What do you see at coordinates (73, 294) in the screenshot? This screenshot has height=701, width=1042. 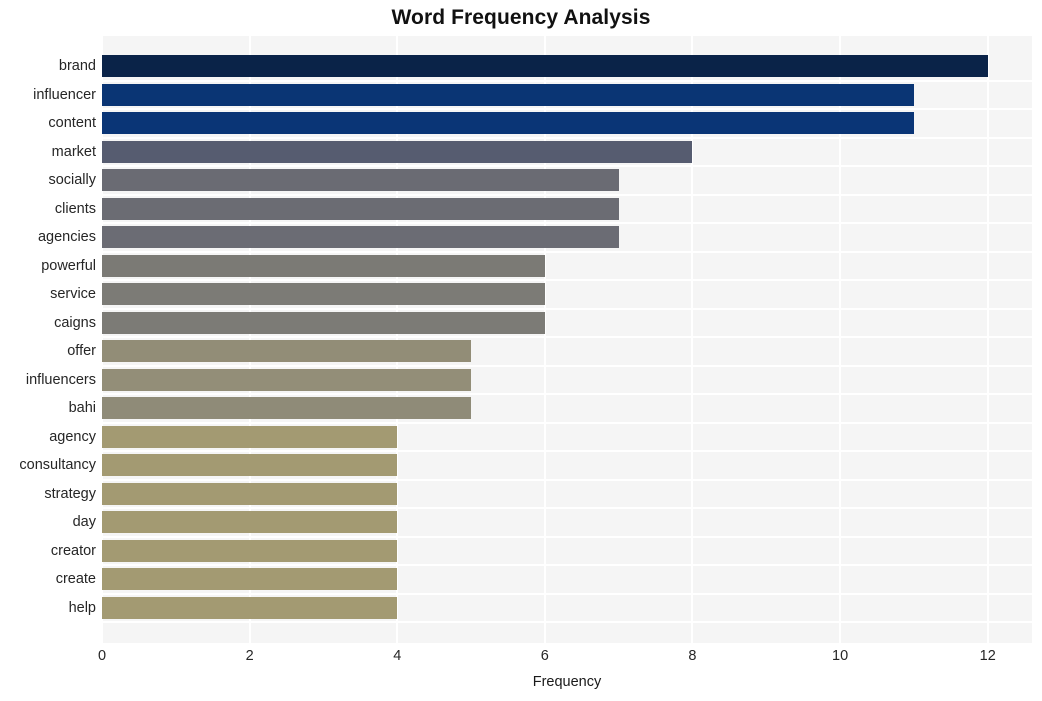 I see `y-axis-tick-label: service` at bounding box center [73, 294].